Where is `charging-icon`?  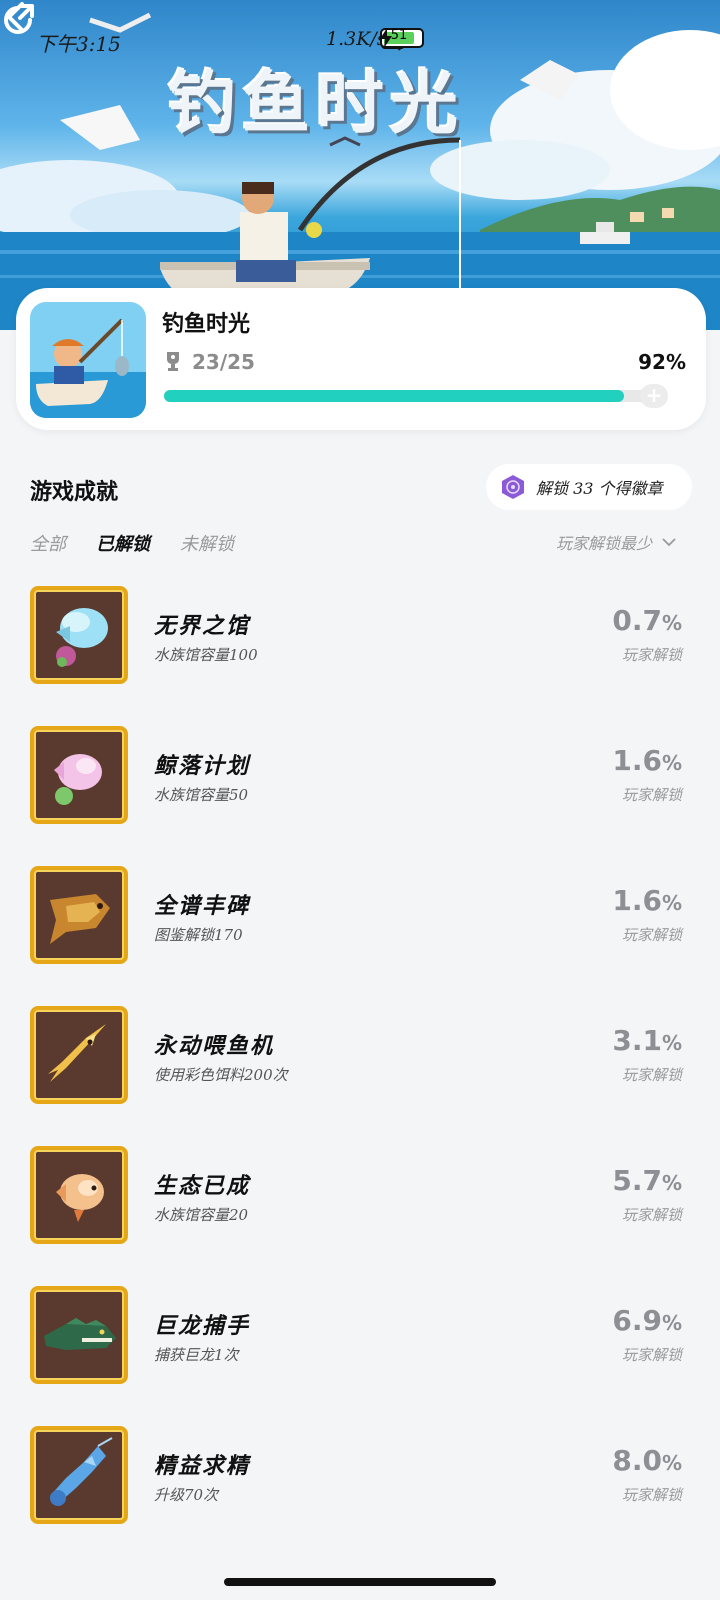
charging-icon is located at coordinates (386, 38).